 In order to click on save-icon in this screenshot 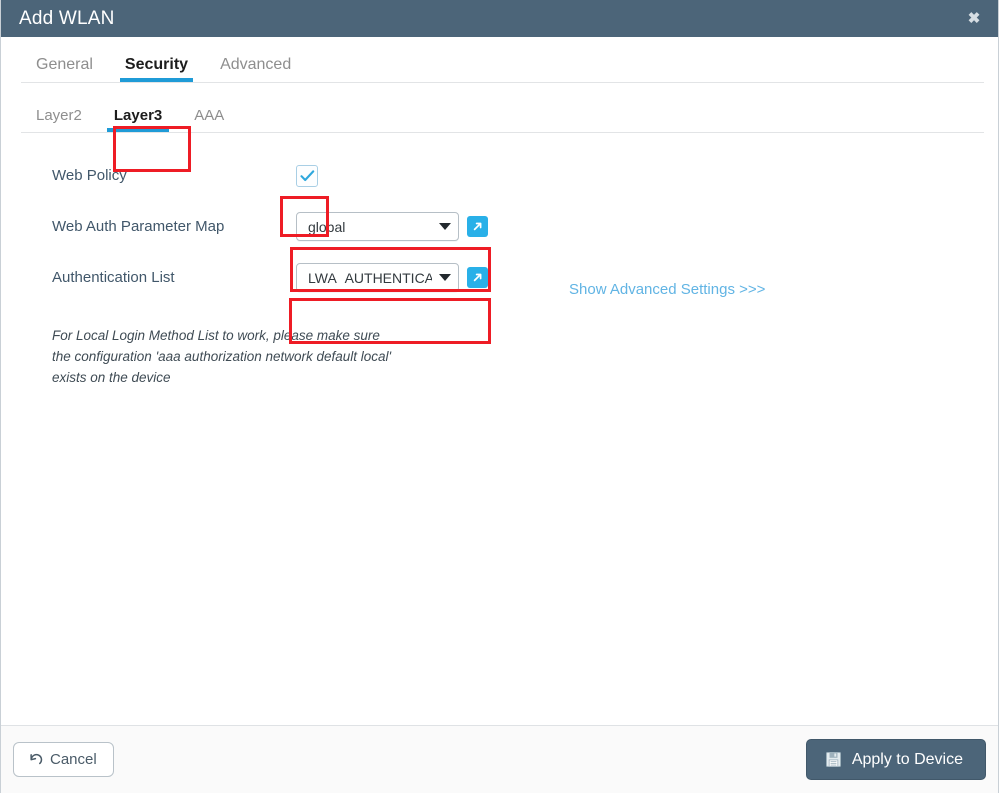, I will do `click(833, 759)`.